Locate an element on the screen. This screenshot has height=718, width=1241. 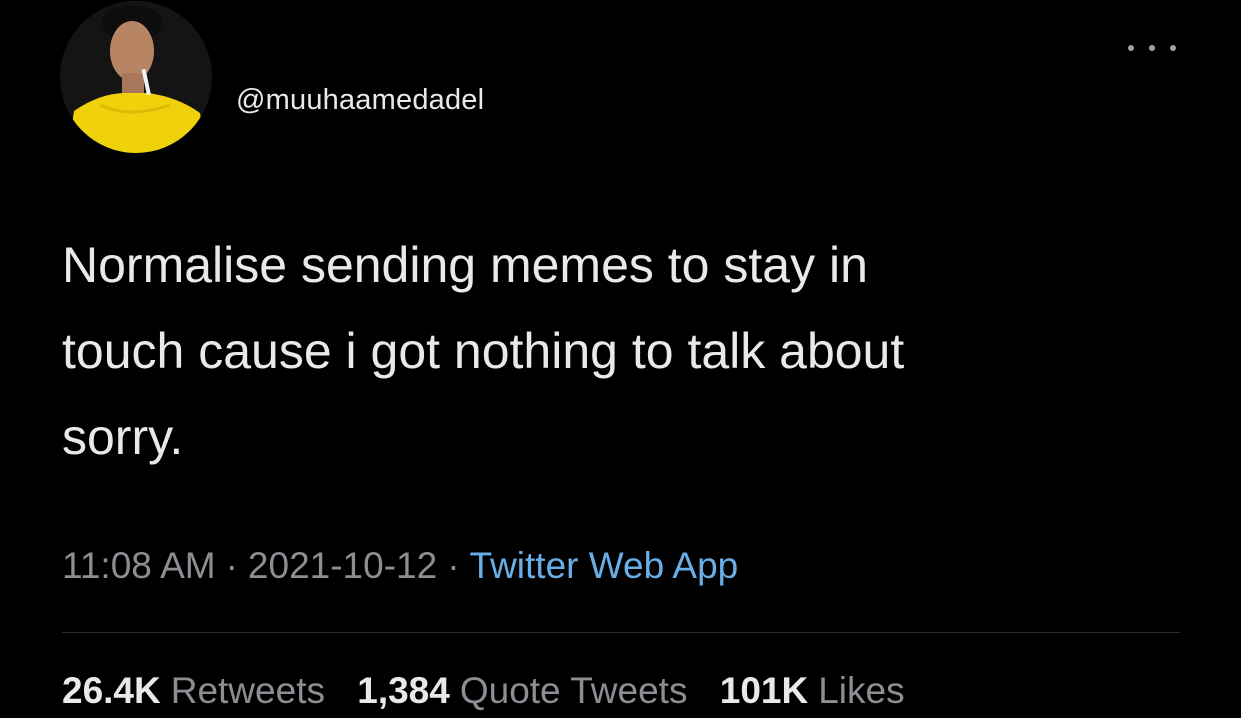
retweets-count: 26.4K is located at coordinates (111, 690).